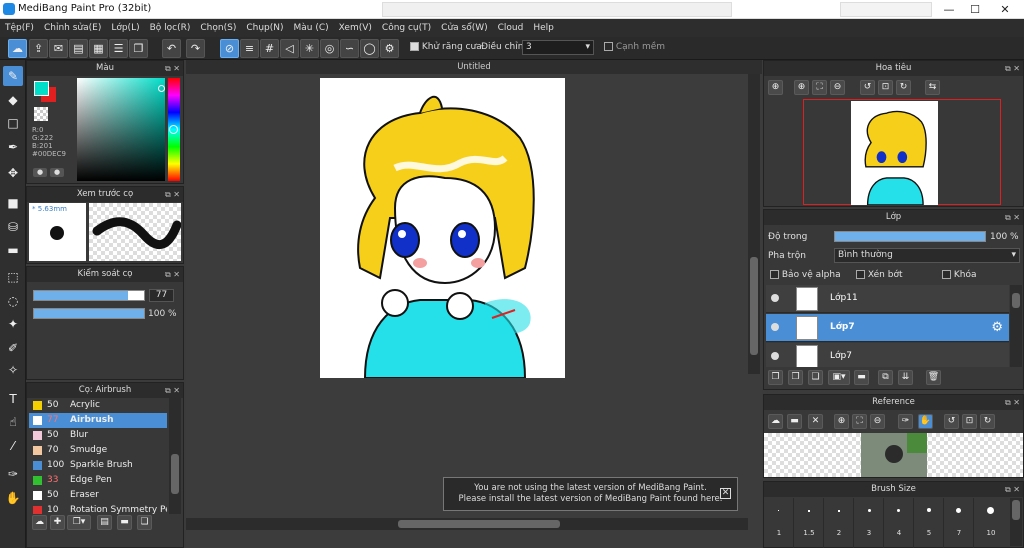 The height and width of the screenshot is (548, 1024). Describe the element at coordinates (910, 236) in the screenshot. I see `layer-opacity-slider` at that location.